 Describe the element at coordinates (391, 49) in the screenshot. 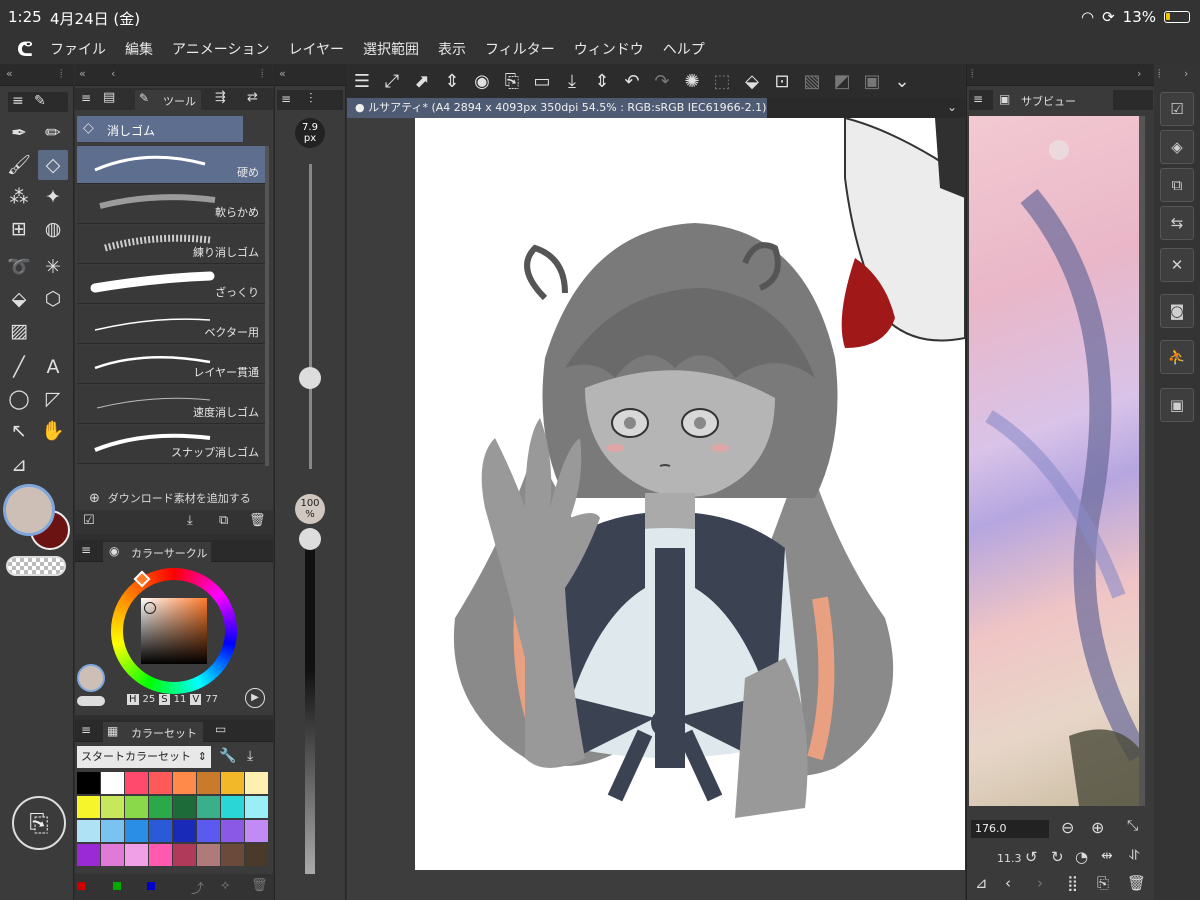

I see `menu-selection: 選択範囲` at that location.